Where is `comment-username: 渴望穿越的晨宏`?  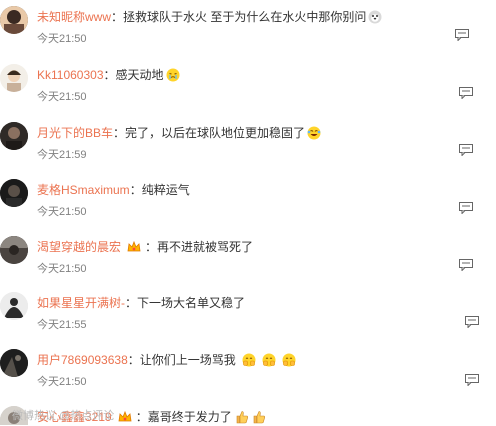 comment-username: 渴望穿越的晨宏 is located at coordinates (79, 247).